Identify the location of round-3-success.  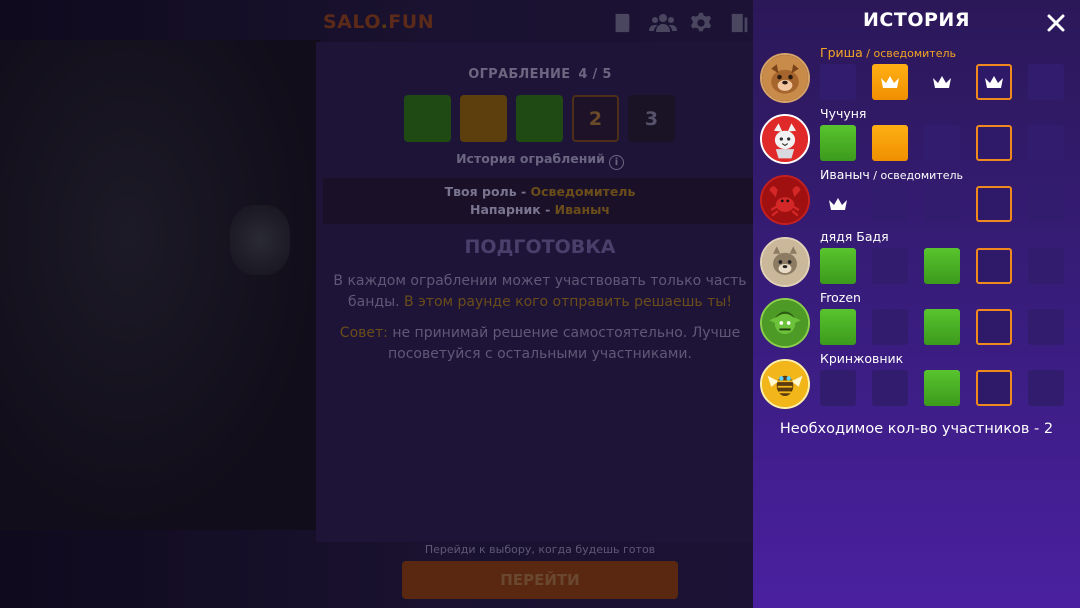
(539, 118).